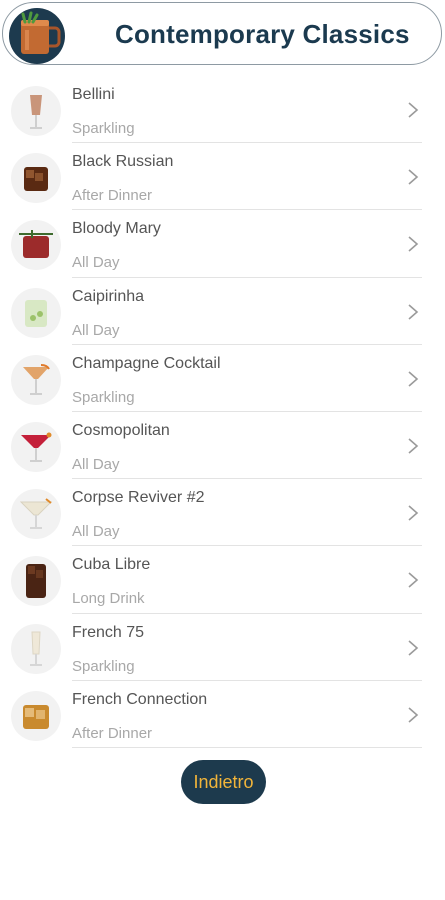 The image size is (445, 900). Describe the element at coordinates (222, 311) in the screenshot. I see `list-item: Caipirinha All Day` at that location.